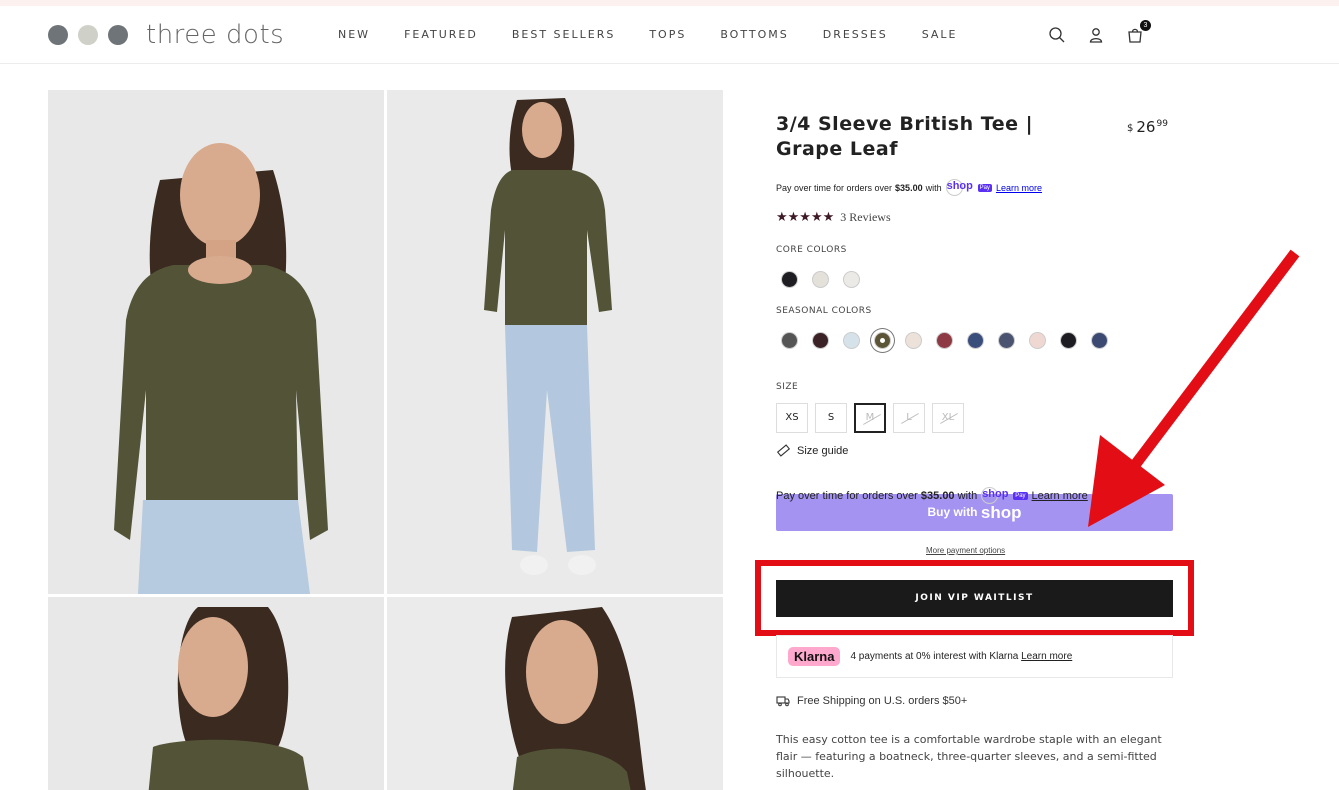 The width and height of the screenshot is (1339, 790). I want to click on brand-name: three dots, so click(215, 35).